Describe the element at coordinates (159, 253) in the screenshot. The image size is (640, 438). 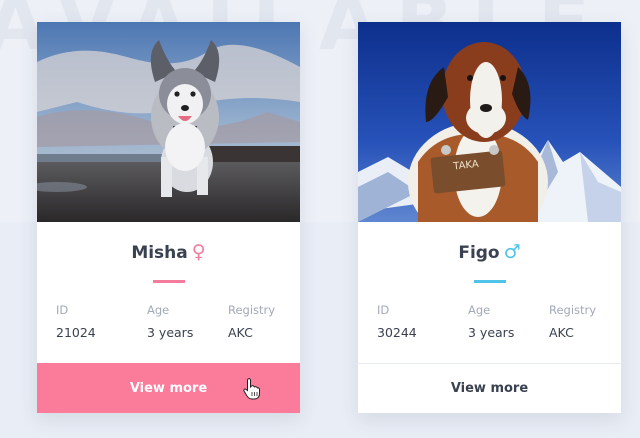
I see `dog-name: Misha` at that location.